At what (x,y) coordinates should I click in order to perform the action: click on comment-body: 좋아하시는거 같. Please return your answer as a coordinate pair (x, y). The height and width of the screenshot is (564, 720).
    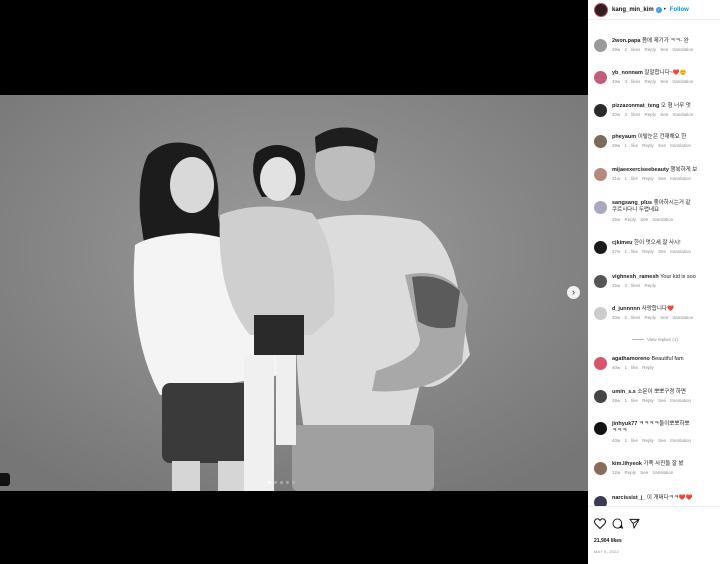
    Looking at the image, I should click on (672, 203).